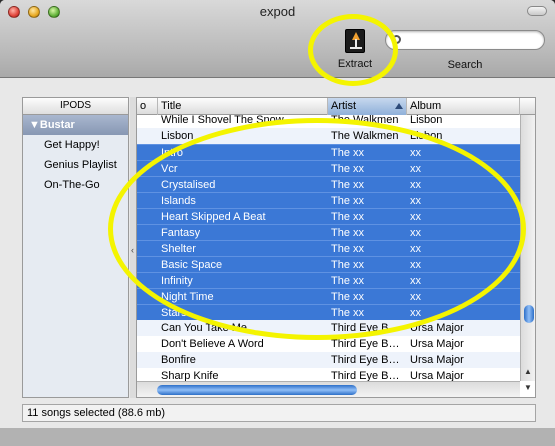 The image size is (555, 446). Describe the element at coordinates (328, 264) in the screenshot. I see `table-row: Basic Space The xx xx` at that location.